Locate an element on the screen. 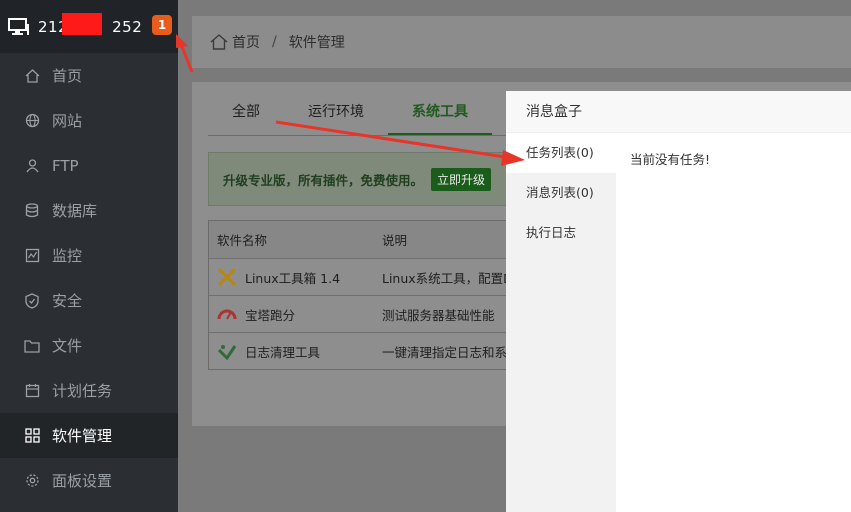  sidebar-item-monitor: 监控 is located at coordinates (89, 255).